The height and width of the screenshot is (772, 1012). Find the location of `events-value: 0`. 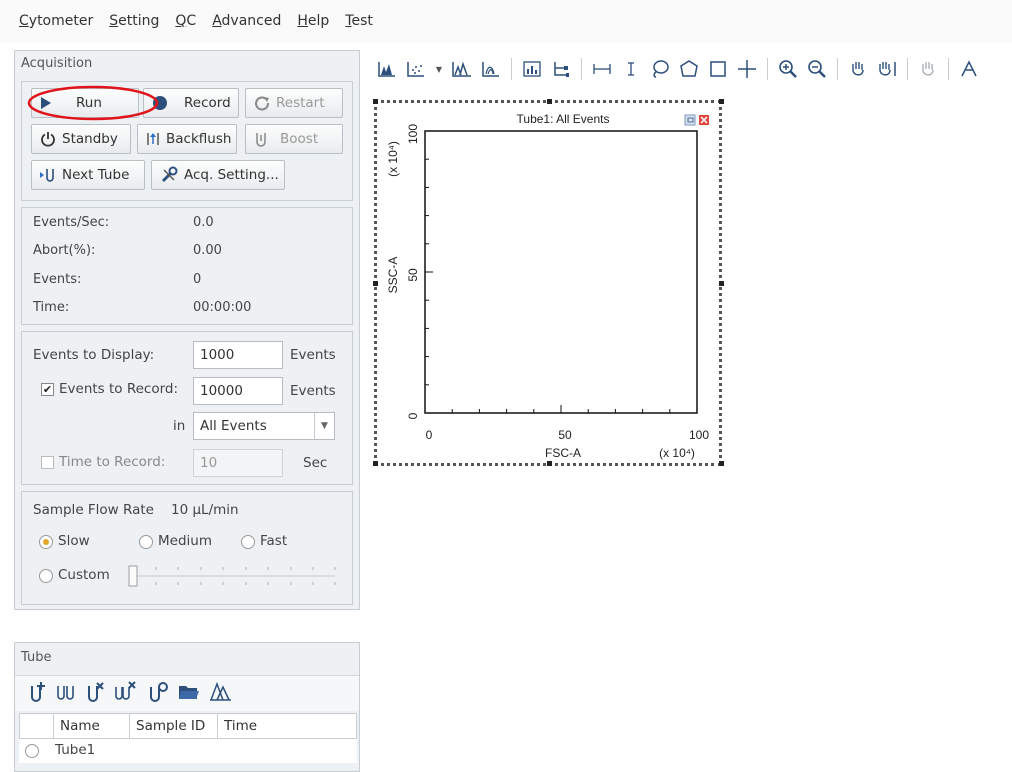

events-value: 0 is located at coordinates (197, 279).